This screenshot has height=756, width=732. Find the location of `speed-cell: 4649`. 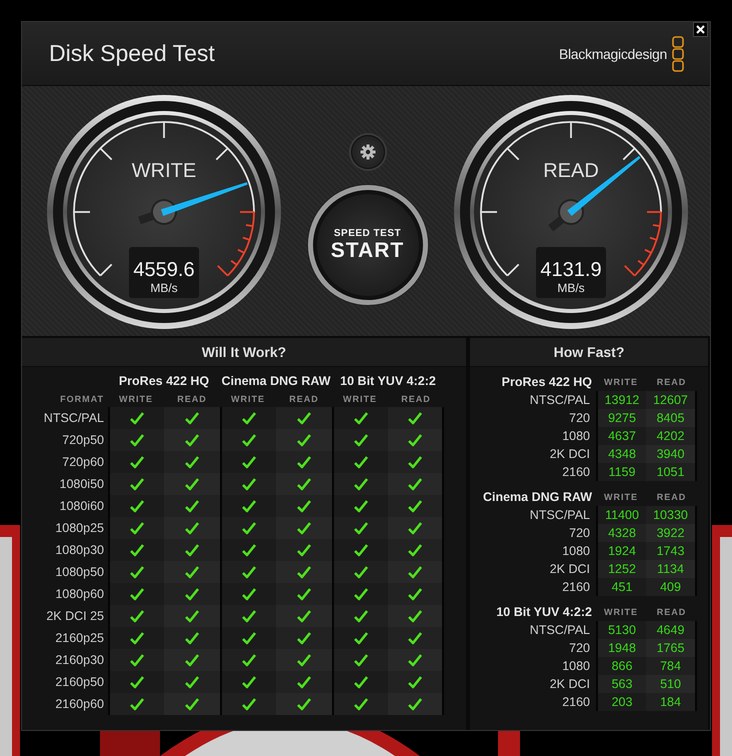

speed-cell: 4649 is located at coordinates (671, 630).